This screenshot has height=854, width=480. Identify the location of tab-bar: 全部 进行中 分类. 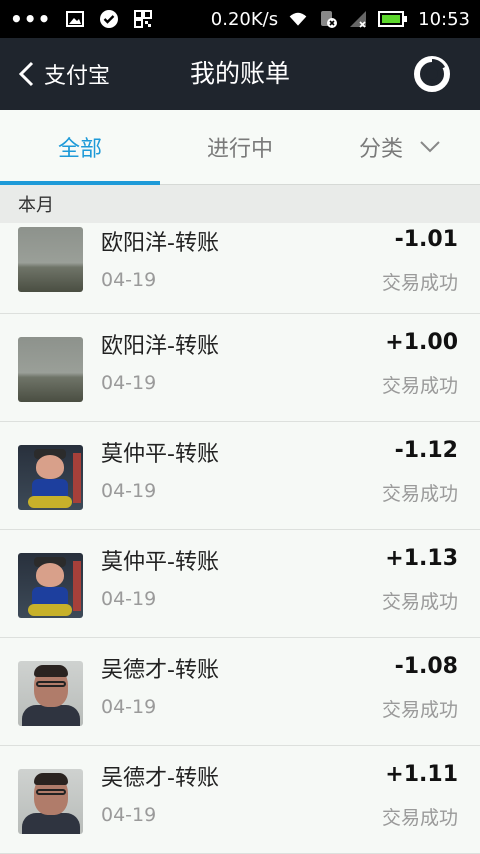
(240, 147).